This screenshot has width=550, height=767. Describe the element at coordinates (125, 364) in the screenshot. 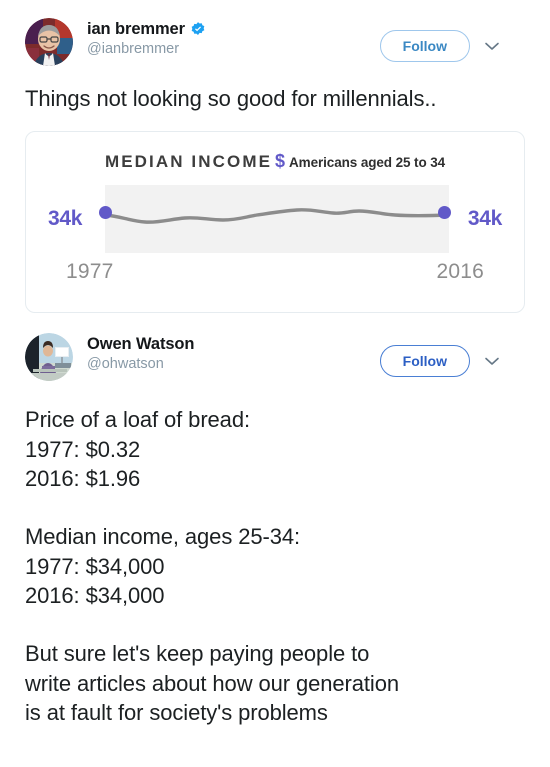

I see `handle: @ohwatson` at that location.